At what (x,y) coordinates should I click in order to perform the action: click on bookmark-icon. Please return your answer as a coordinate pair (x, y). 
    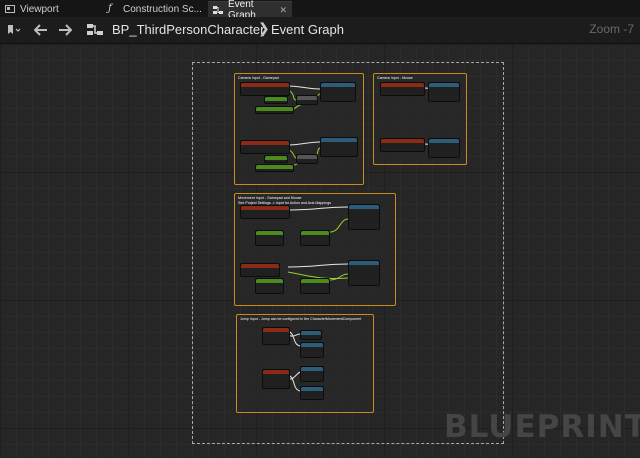
    Looking at the image, I should click on (14, 29).